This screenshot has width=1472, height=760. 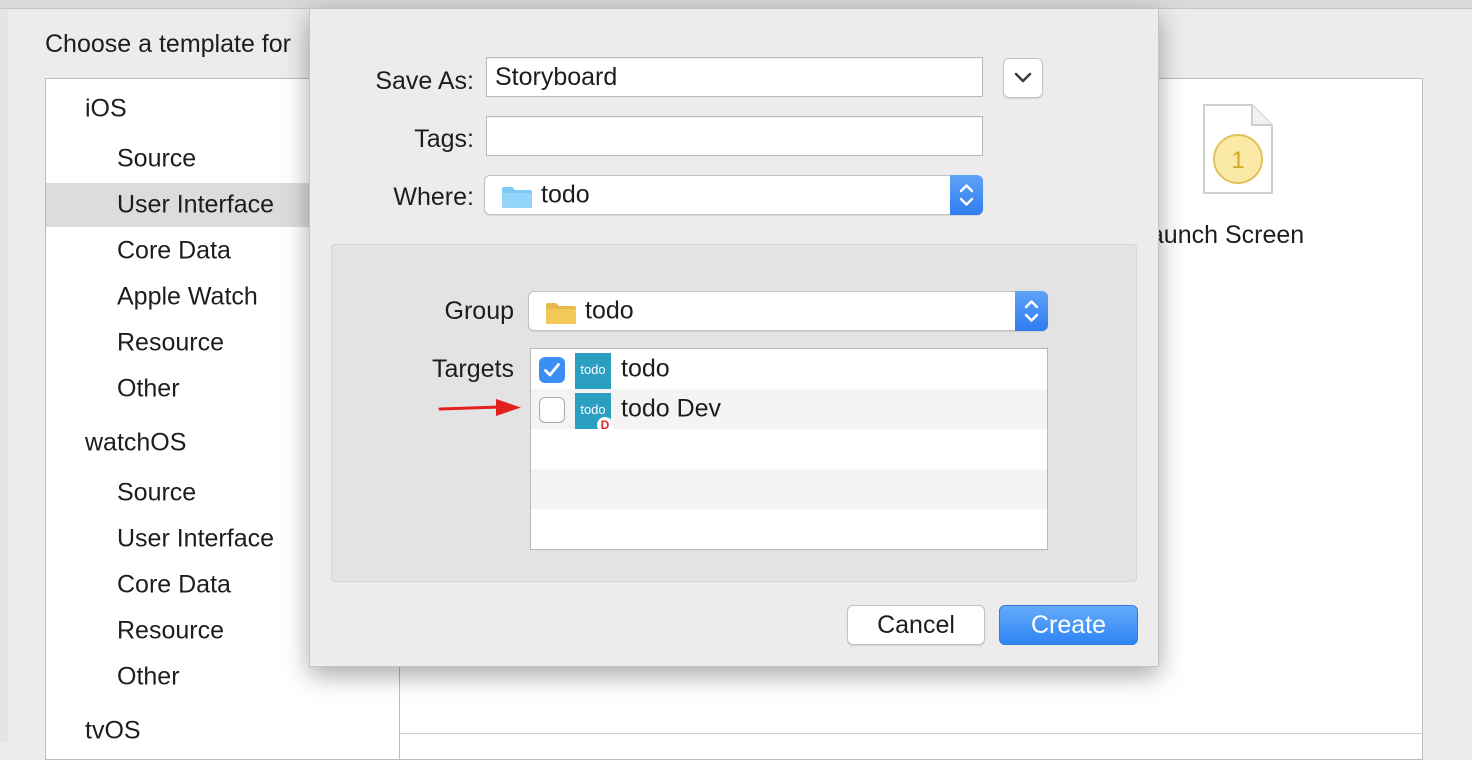 What do you see at coordinates (789, 411) in the screenshot?
I see `target-row-todo-dev: todo D todo Dev` at bounding box center [789, 411].